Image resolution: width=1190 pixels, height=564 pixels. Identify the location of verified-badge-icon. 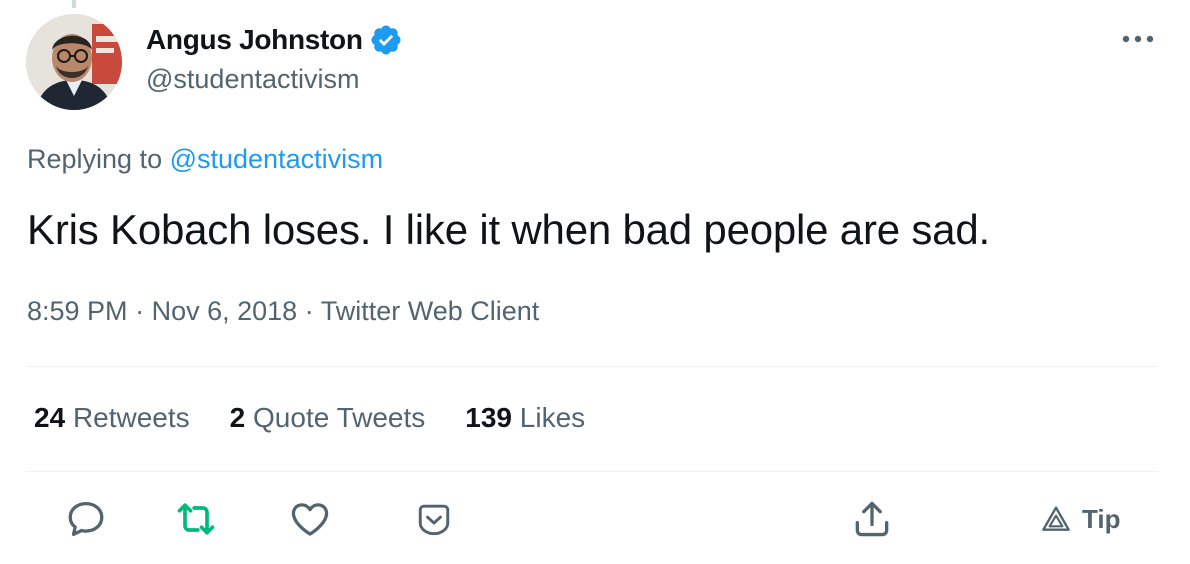
(386, 40).